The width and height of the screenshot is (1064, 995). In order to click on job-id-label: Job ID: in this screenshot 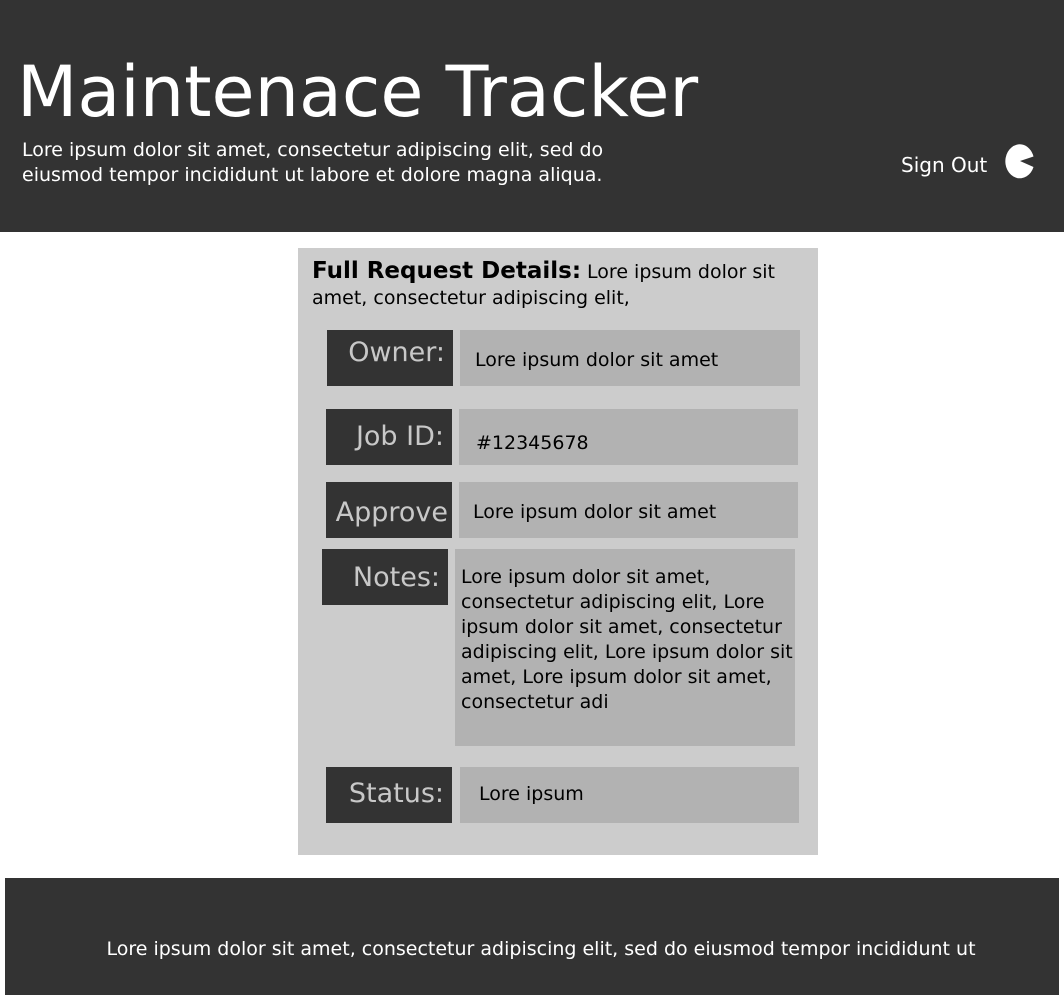, I will do `click(389, 437)`.